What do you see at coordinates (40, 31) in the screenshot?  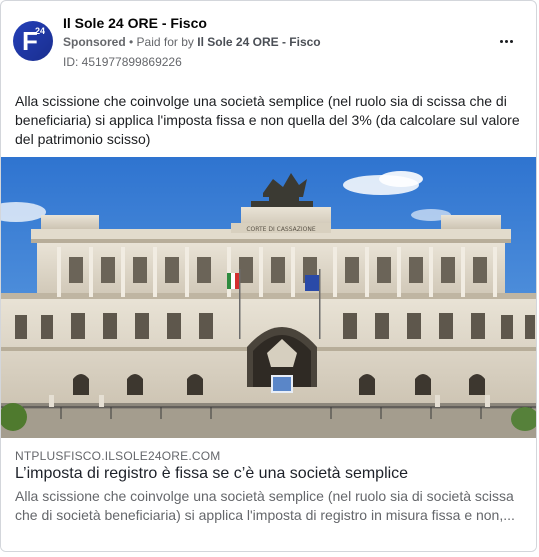 I see `avatar-superscript: 24` at bounding box center [40, 31].